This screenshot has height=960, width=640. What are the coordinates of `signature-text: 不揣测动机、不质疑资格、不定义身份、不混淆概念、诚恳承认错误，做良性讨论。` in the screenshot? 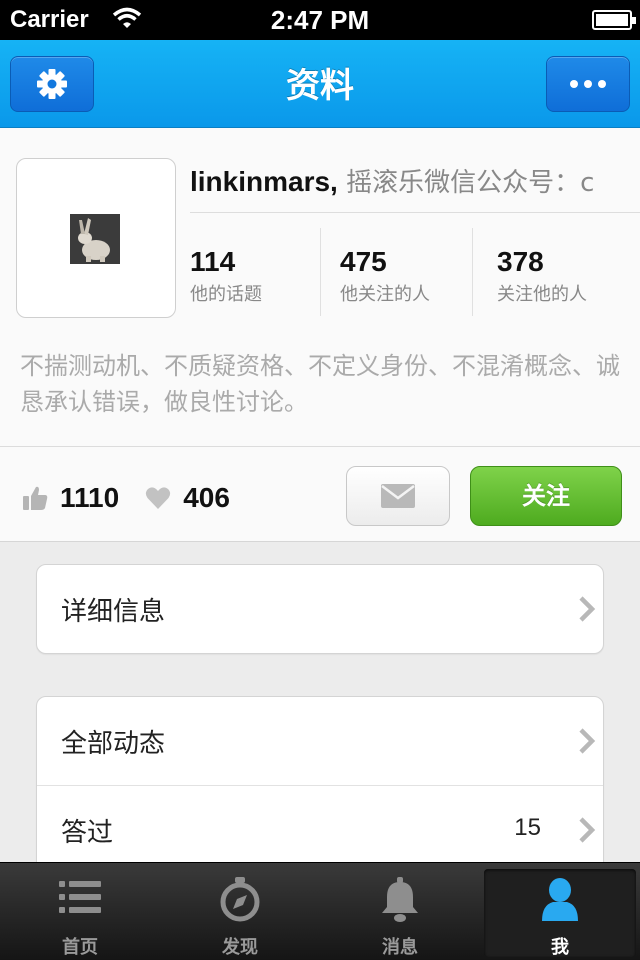 It's located at (320, 384).